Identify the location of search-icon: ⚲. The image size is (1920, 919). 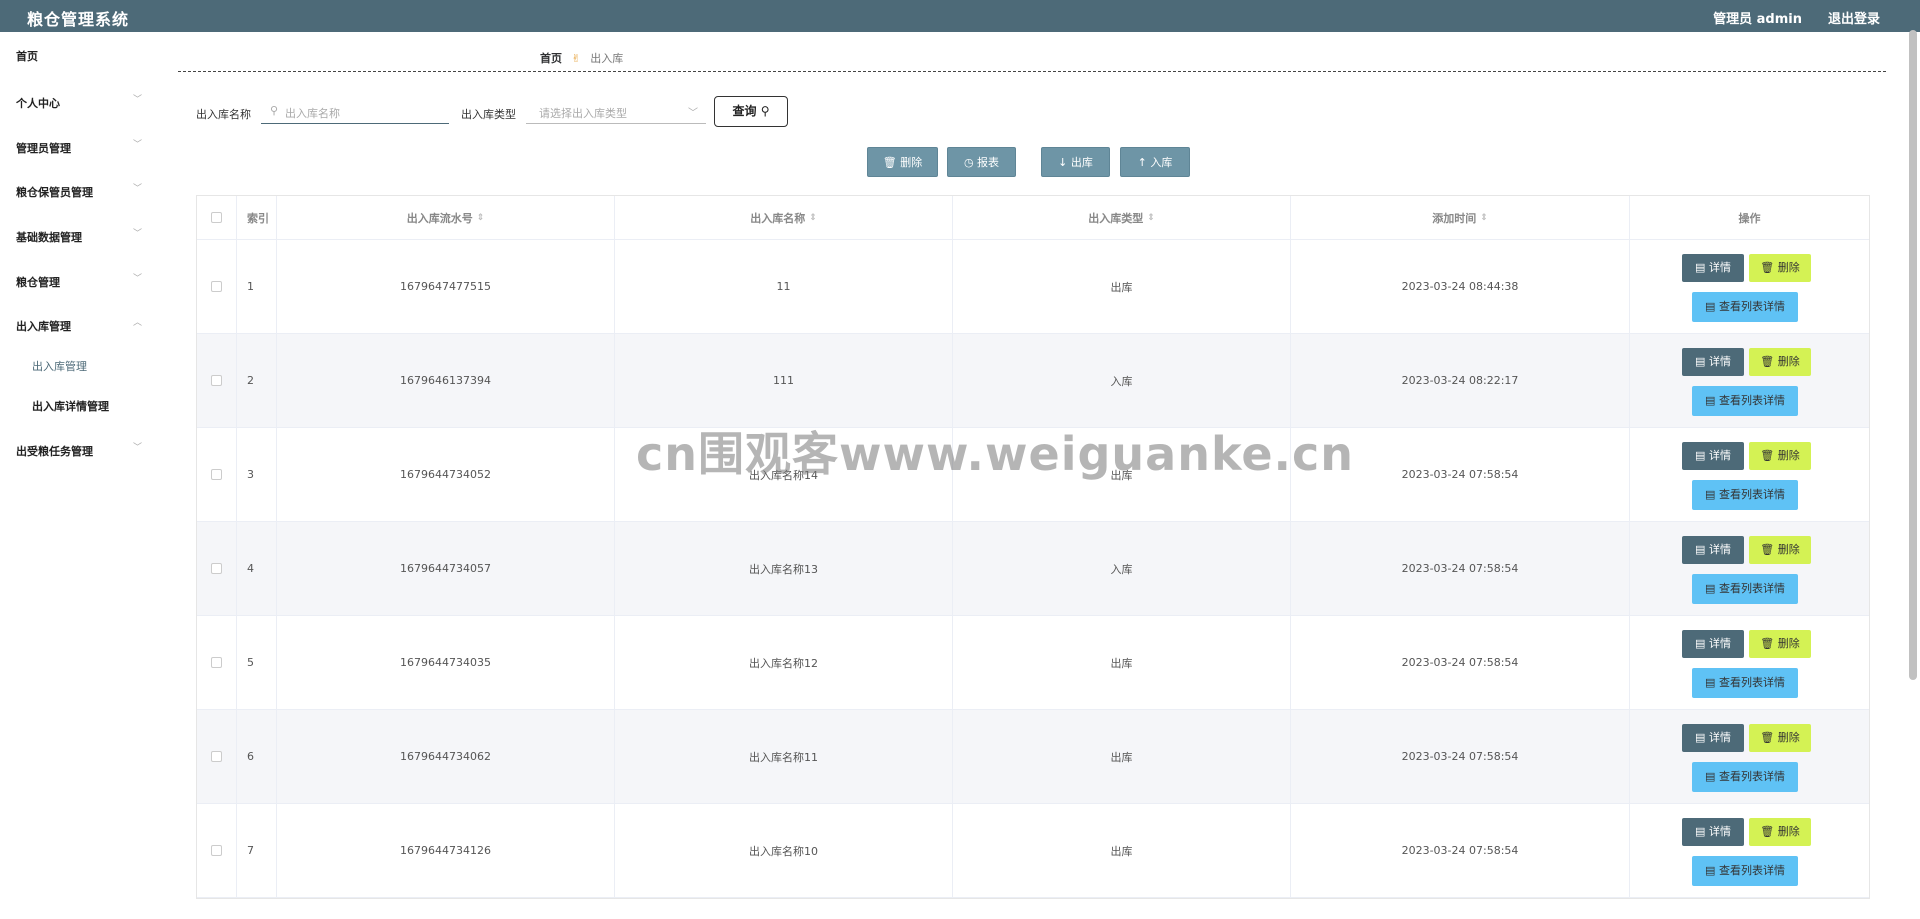
(765, 111).